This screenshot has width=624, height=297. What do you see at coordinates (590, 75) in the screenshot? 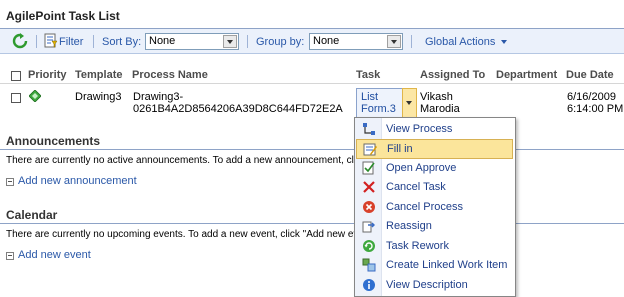
I see `column-header-due-date: Due Date` at bounding box center [590, 75].